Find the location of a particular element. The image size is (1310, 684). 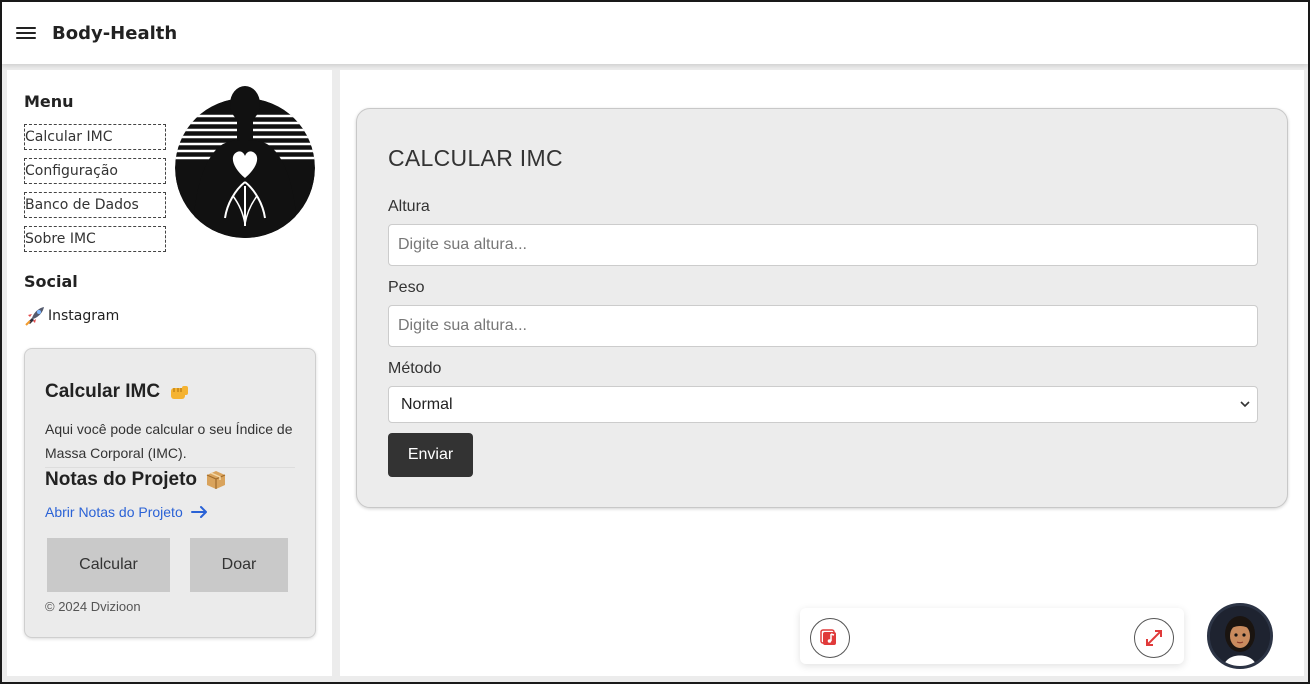

assistant-avatar is located at coordinates (1240, 636).